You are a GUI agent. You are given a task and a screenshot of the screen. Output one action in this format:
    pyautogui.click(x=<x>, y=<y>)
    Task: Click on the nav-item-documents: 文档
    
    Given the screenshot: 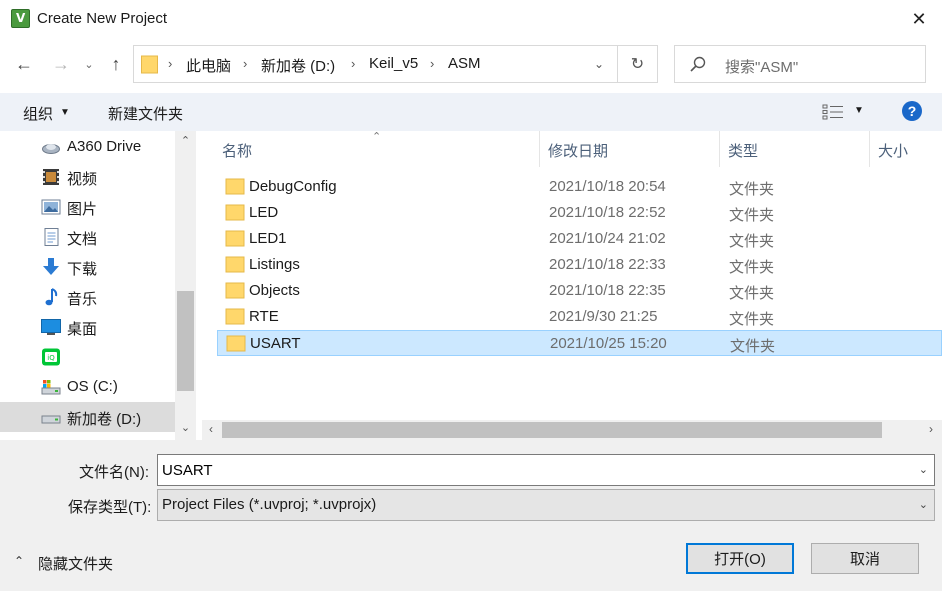 What is the action you would take?
    pyautogui.click(x=87, y=237)
    